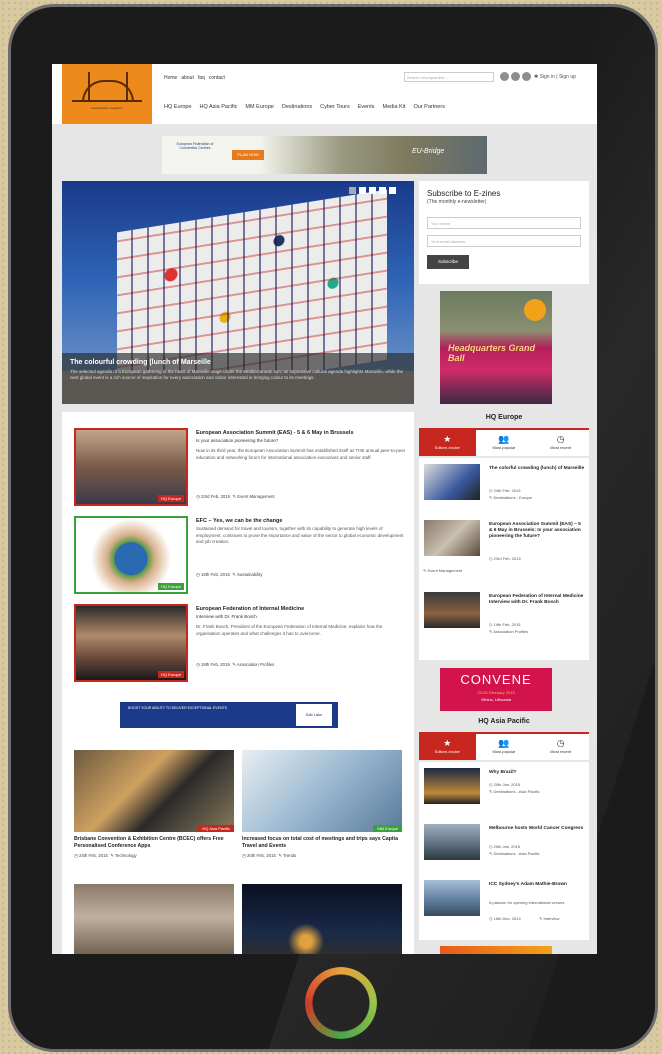 This screenshot has height=1054, width=662. What do you see at coordinates (107, 101) in the screenshot?
I see `logo-base` at bounding box center [107, 101].